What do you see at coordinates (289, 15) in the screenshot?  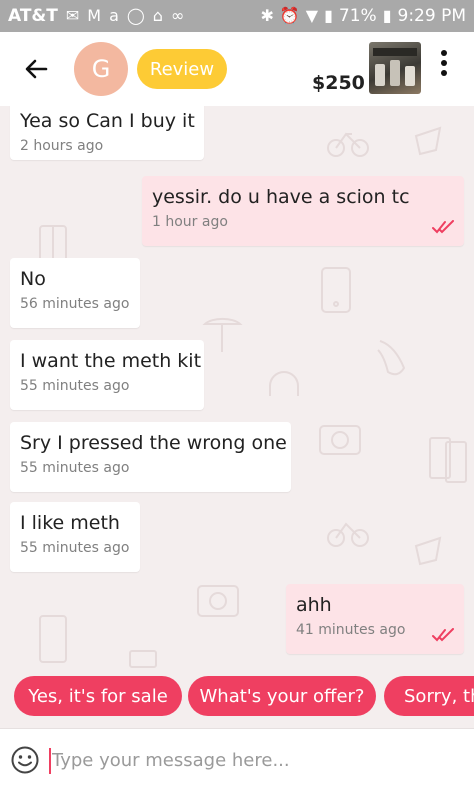 I see `alarm-icon: ⏰` at bounding box center [289, 15].